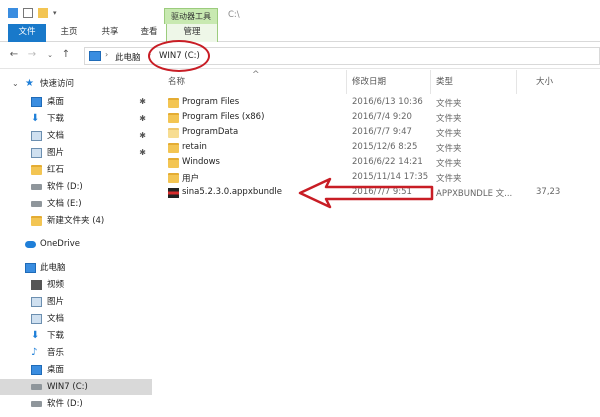 The width and height of the screenshot is (600, 417). I want to click on expand-chevron-icon: ⌄, so click(15, 84).